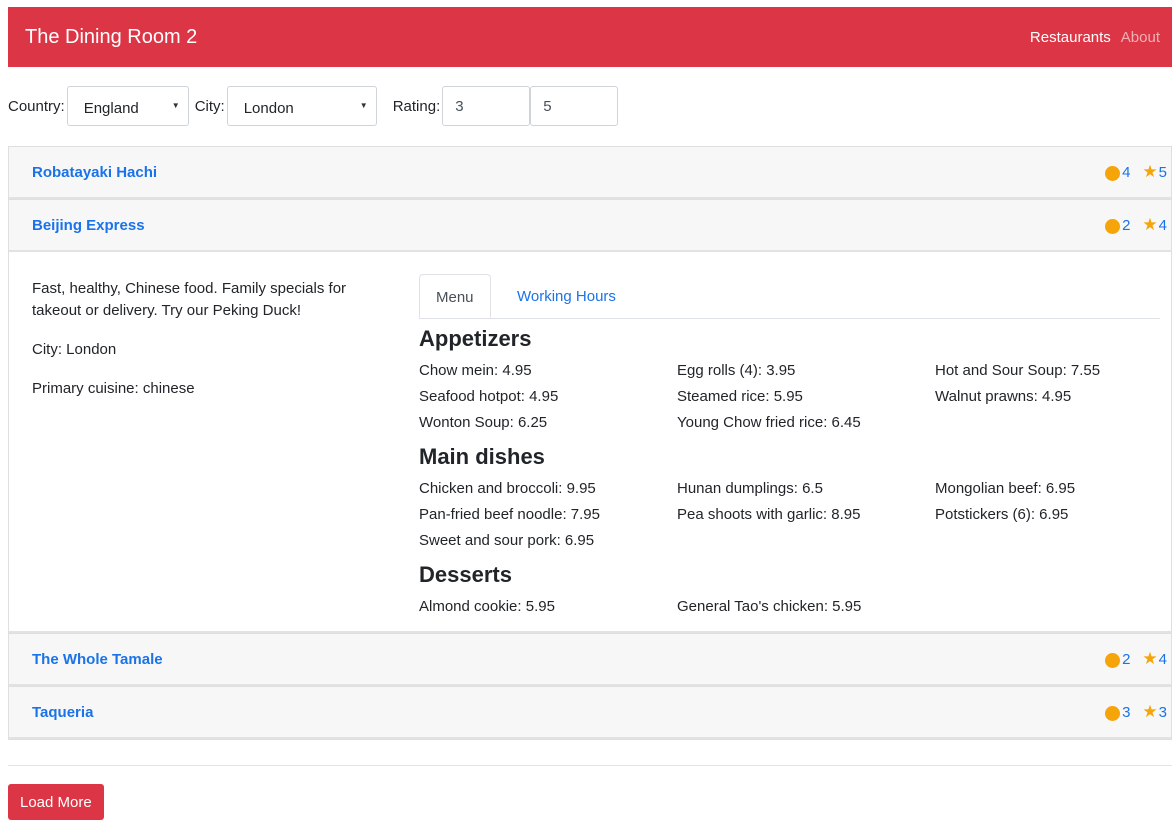  What do you see at coordinates (113, 388) in the screenshot?
I see `restaurant-cuisine: Primary cuisine: chinese` at bounding box center [113, 388].